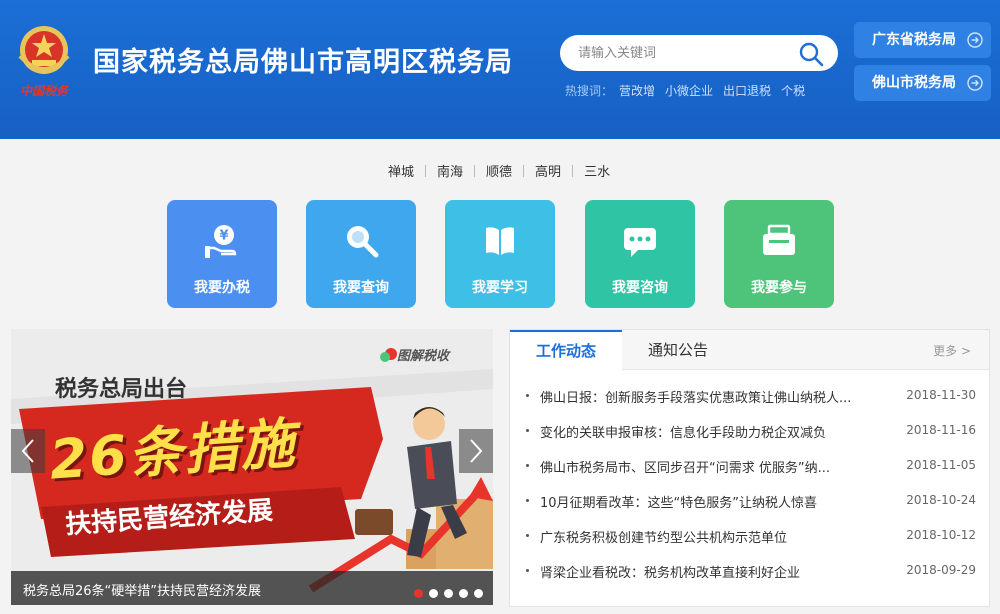 The image size is (1000, 614). I want to click on chat-bubble-icon, so click(640, 242).